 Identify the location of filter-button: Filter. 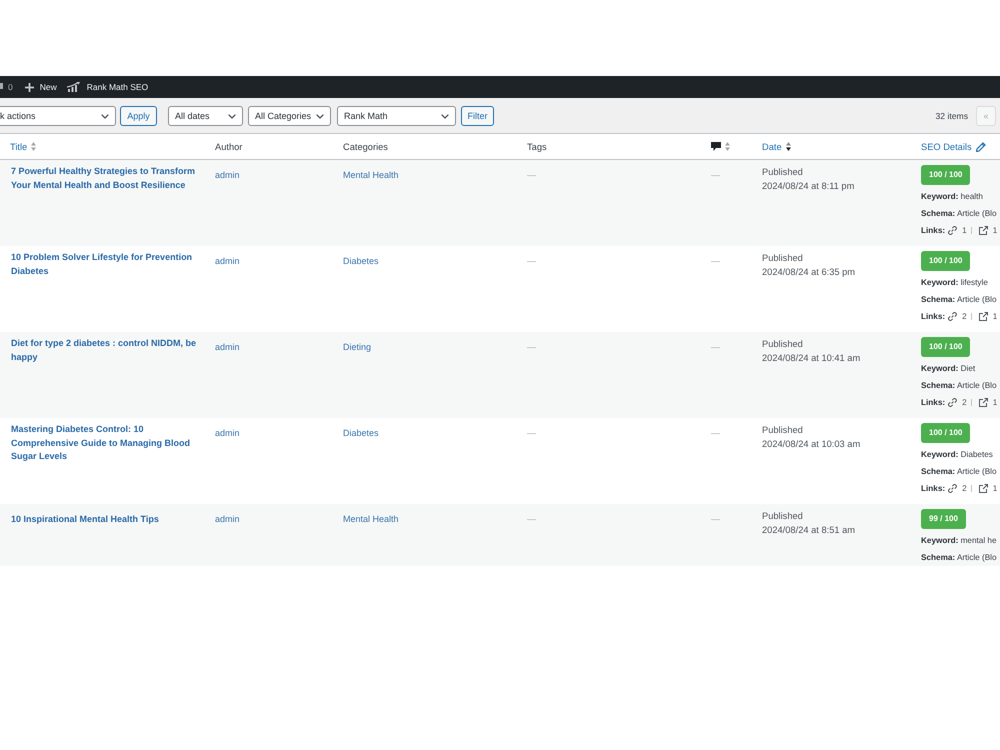
(477, 116).